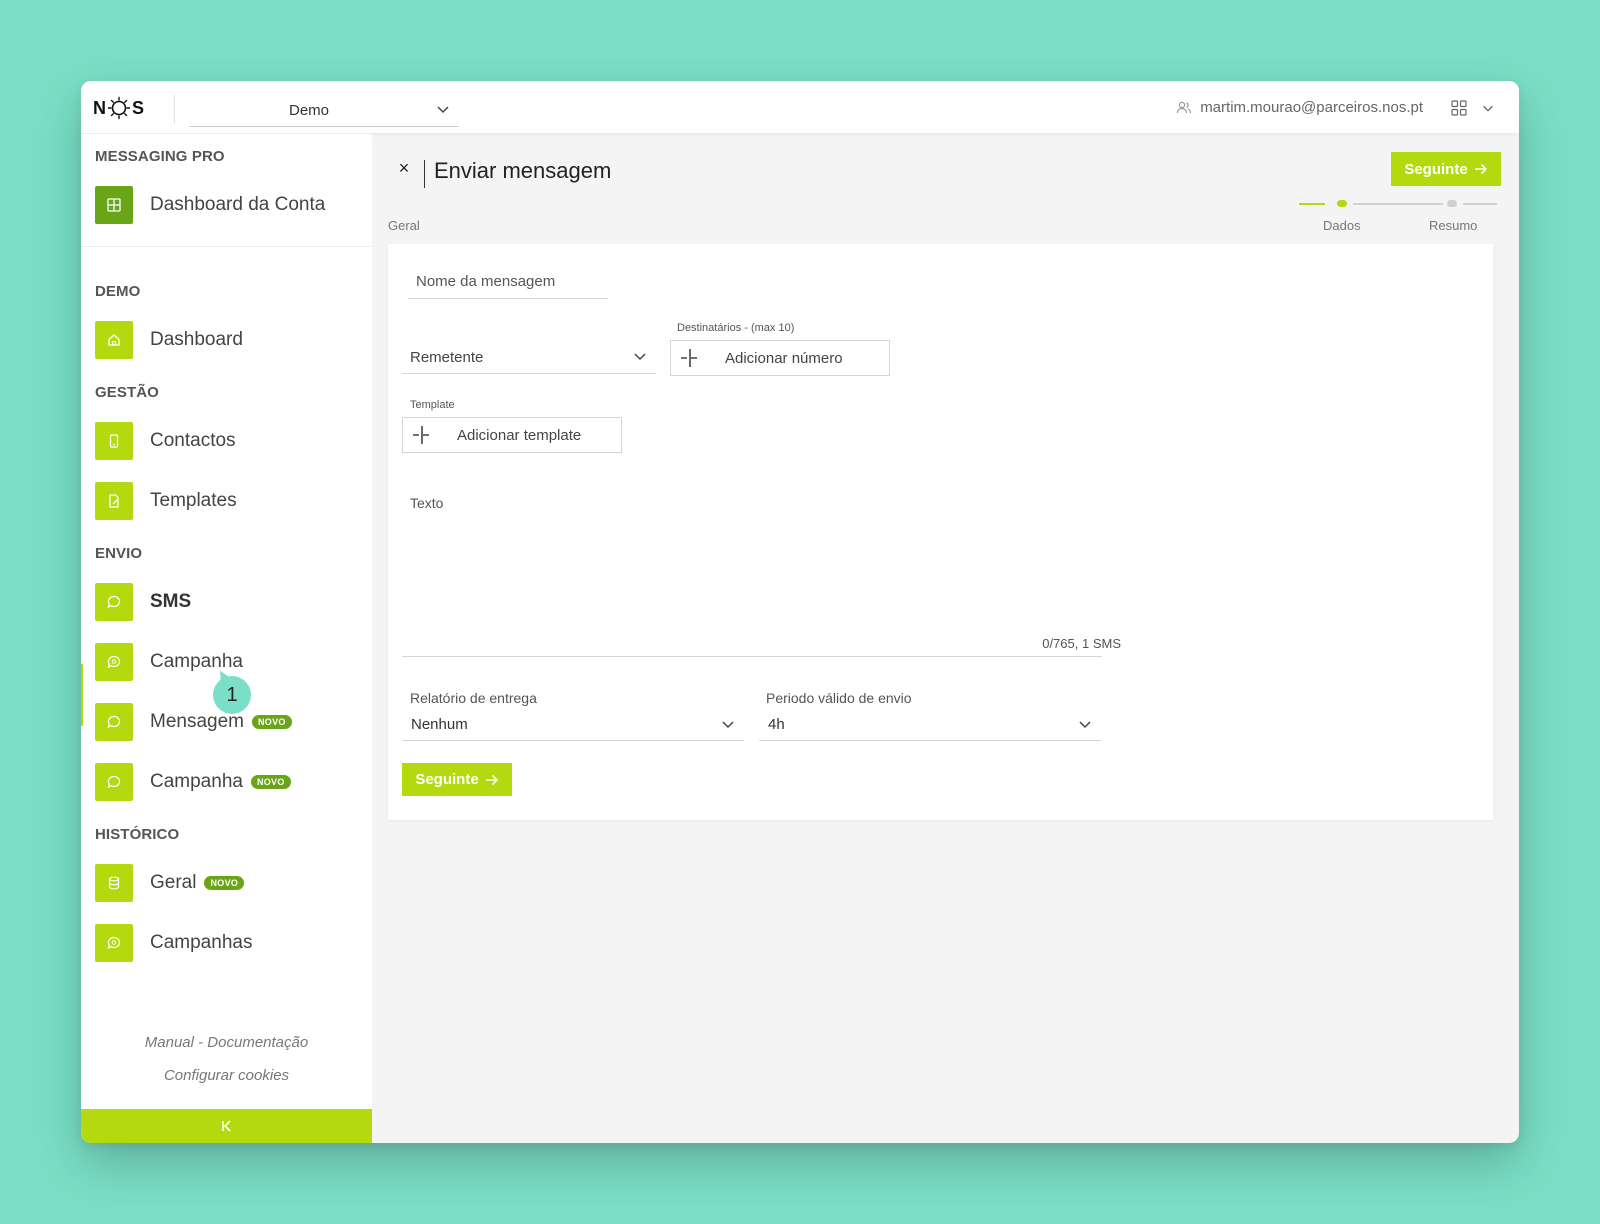  What do you see at coordinates (1480, 169) in the screenshot?
I see `arrow-right-icon` at bounding box center [1480, 169].